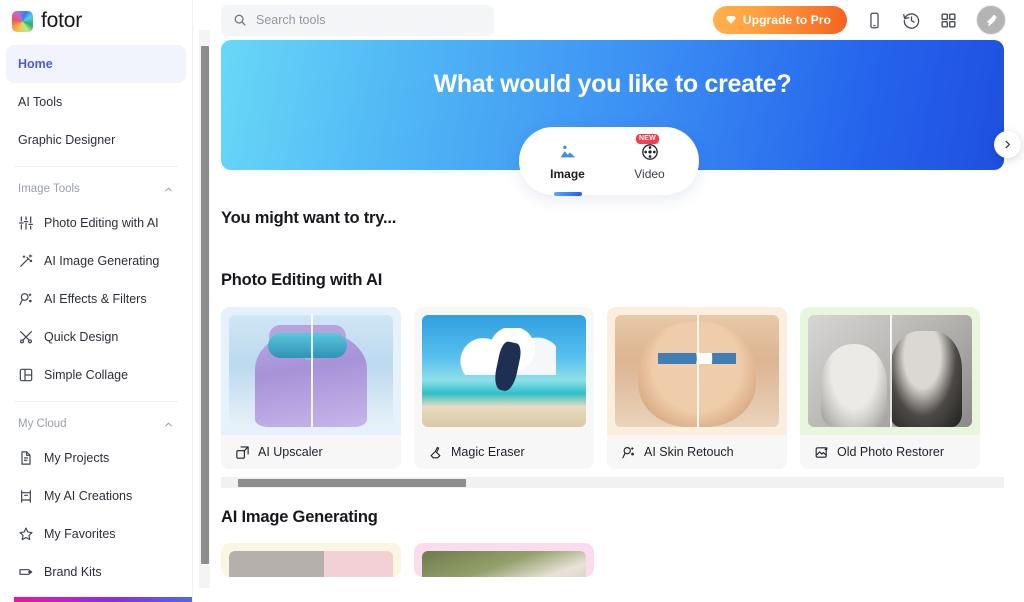  I want to click on sidebar-vertical-scrollbar, so click(204, 309).